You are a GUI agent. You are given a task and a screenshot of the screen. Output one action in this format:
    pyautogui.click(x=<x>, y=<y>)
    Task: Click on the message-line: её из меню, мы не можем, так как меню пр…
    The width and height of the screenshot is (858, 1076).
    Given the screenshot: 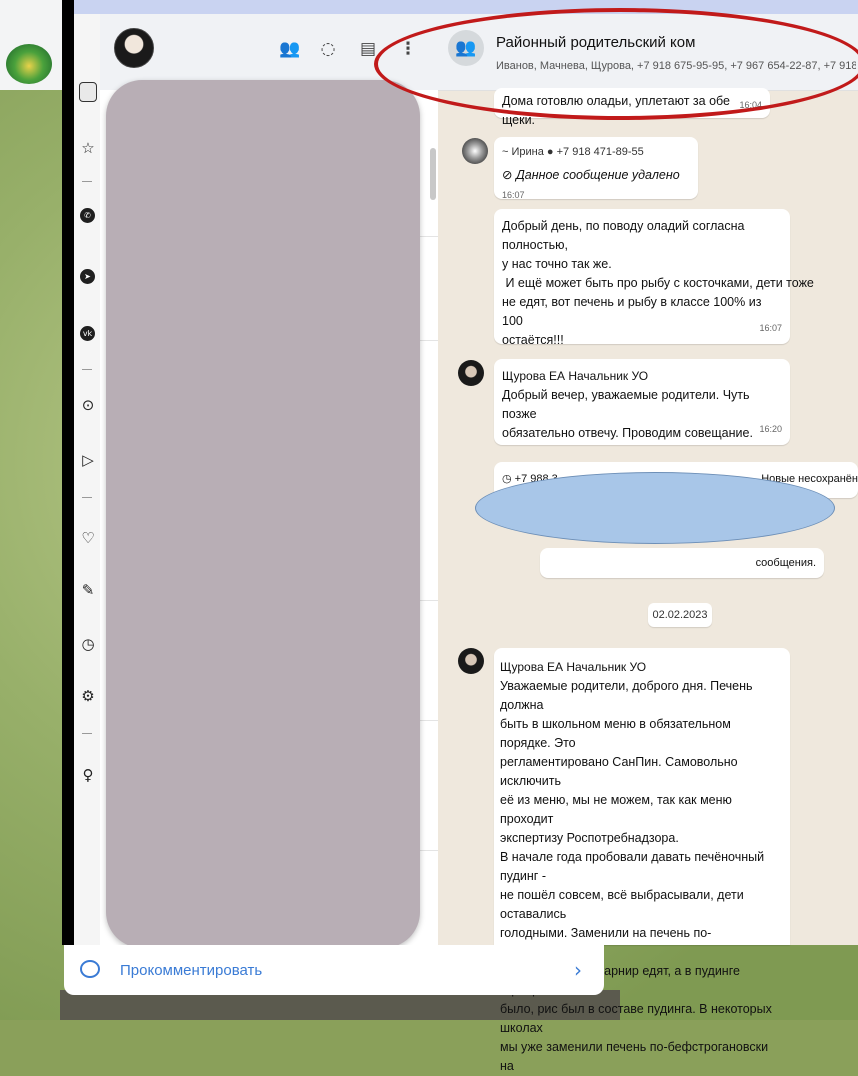 What is the action you would take?
    pyautogui.click(x=616, y=809)
    